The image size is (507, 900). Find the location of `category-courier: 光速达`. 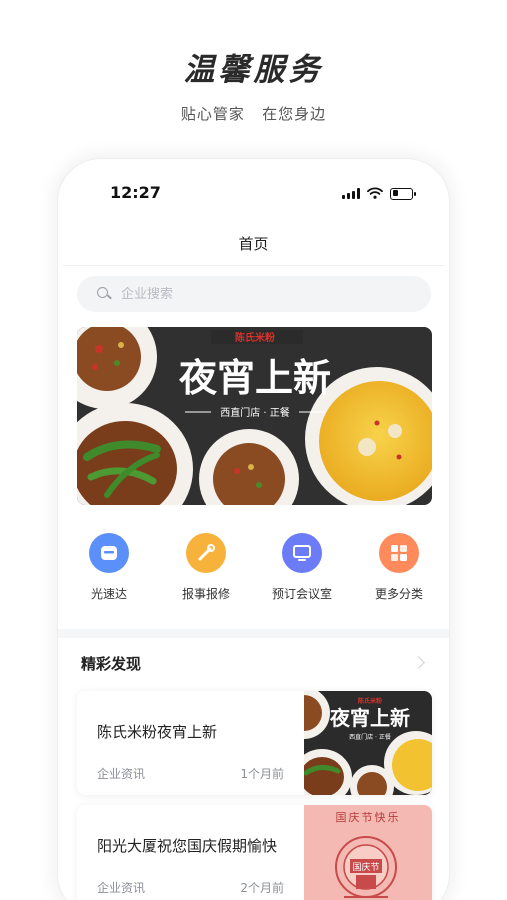

category-courier: 光速达 is located at coordinates (109, 567).